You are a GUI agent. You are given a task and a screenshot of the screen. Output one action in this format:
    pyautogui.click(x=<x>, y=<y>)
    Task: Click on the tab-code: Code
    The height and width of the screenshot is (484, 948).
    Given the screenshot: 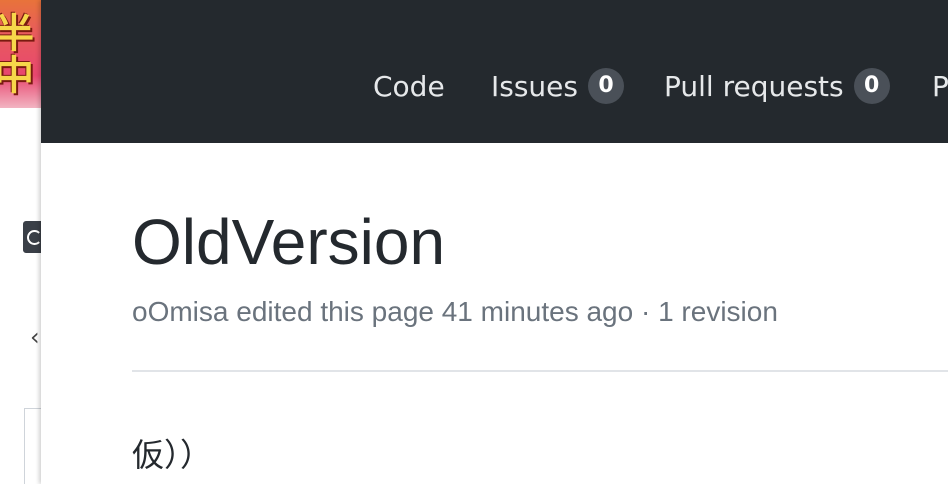 What is the action you would take?
    pyautogui.click(x=409, y=86)
    